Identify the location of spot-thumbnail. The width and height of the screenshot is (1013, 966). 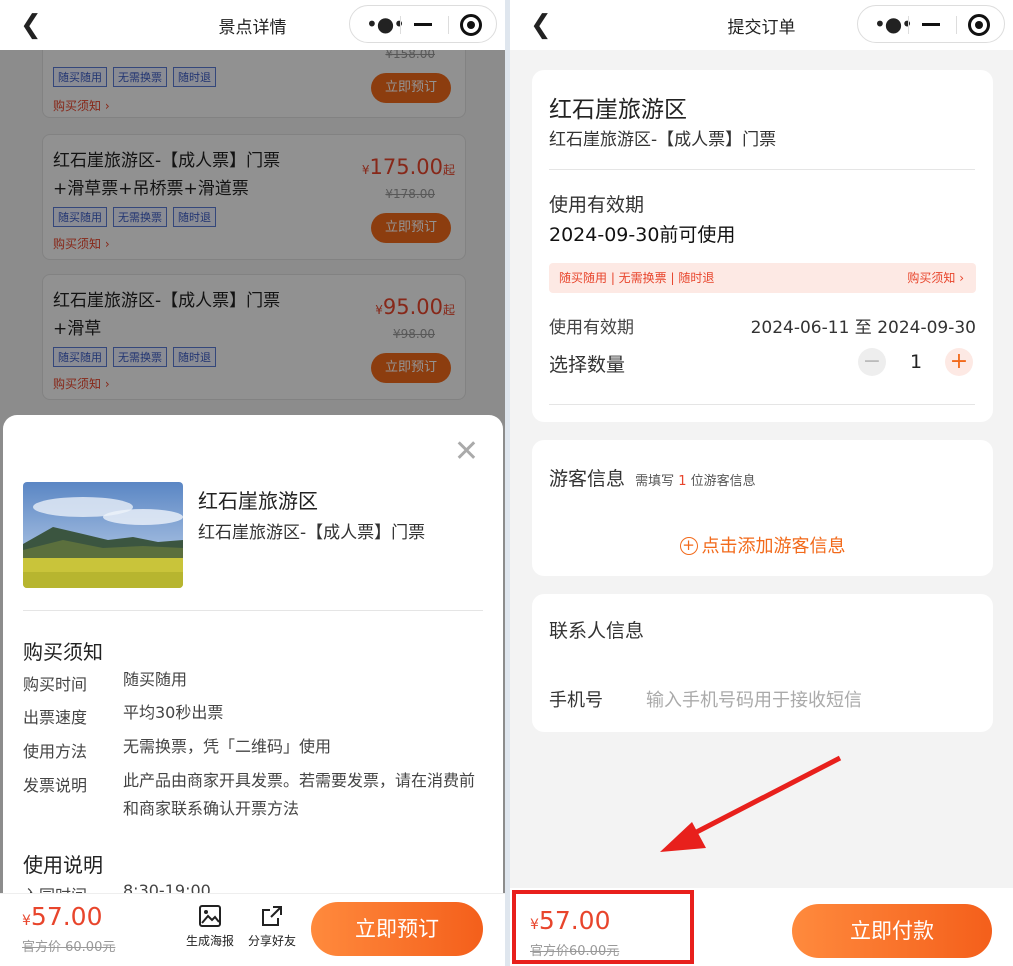
(103, 535).